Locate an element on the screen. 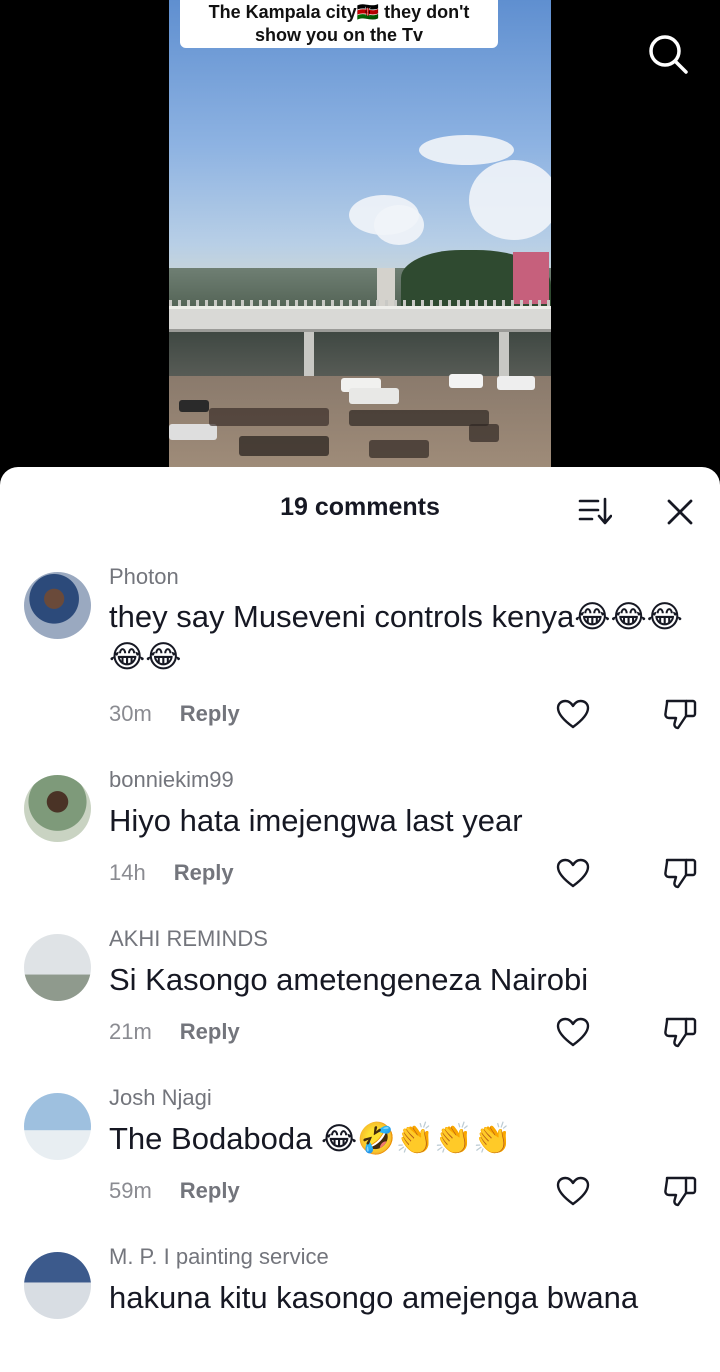 This screenshot has height=1372, width=720. comment-item: Josh Njagi The Bodaboda 😂🤣👏👏👏 59m Reply is located at coordinates (360, 1155).